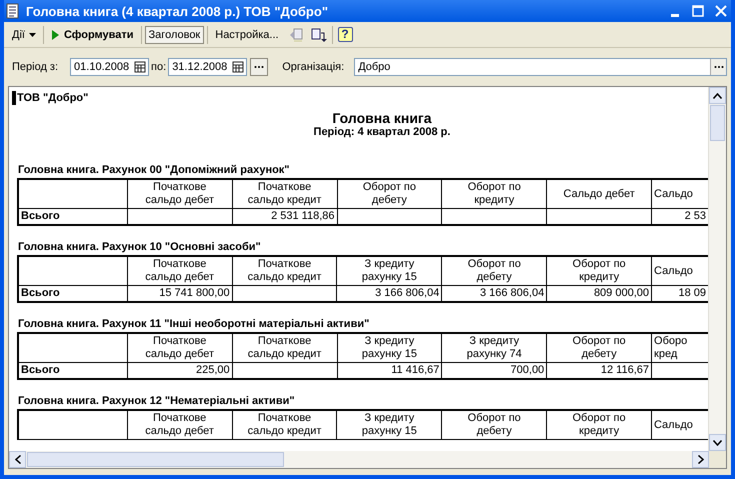 This screenshot has width=735, height=479. I want to click on period-select-button, so click(259, 67).